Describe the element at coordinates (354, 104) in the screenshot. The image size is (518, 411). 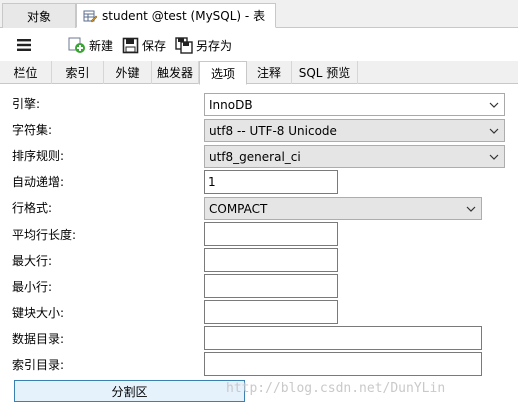
I see `engine-select: InnoDB` at that location.